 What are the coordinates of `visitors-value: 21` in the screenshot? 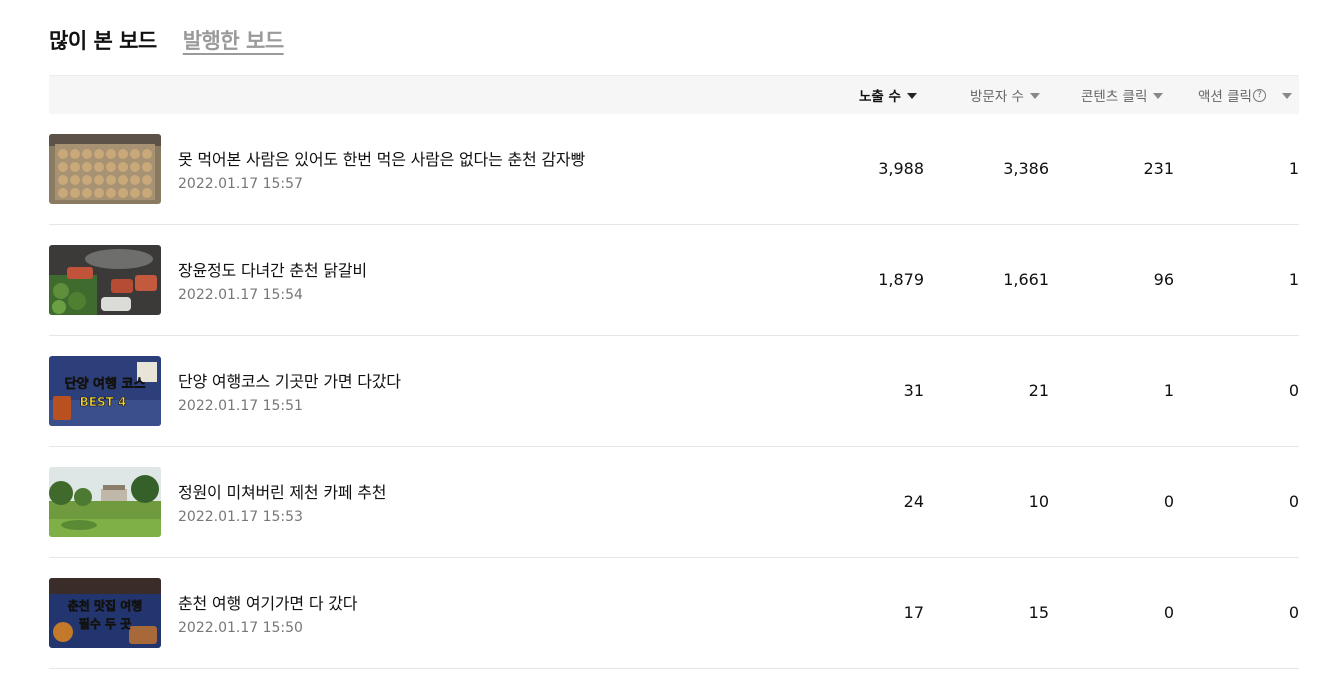 It's located at (1038, 390).